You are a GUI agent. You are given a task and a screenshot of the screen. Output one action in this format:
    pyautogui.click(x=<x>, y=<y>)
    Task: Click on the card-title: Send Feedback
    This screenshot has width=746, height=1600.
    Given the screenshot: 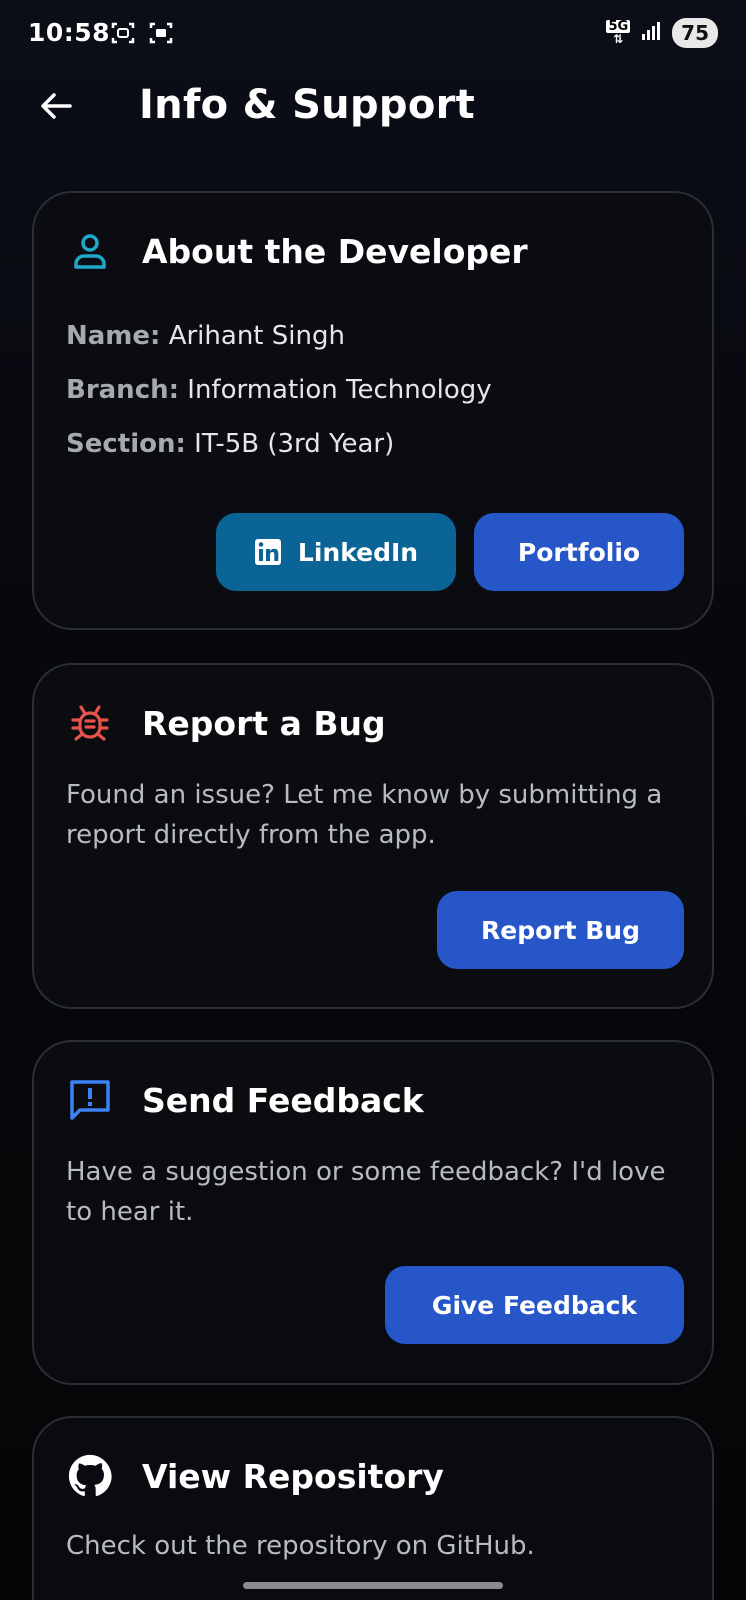 What is the action you would take?
    pyautogui.click(x=283, y=1100)
    